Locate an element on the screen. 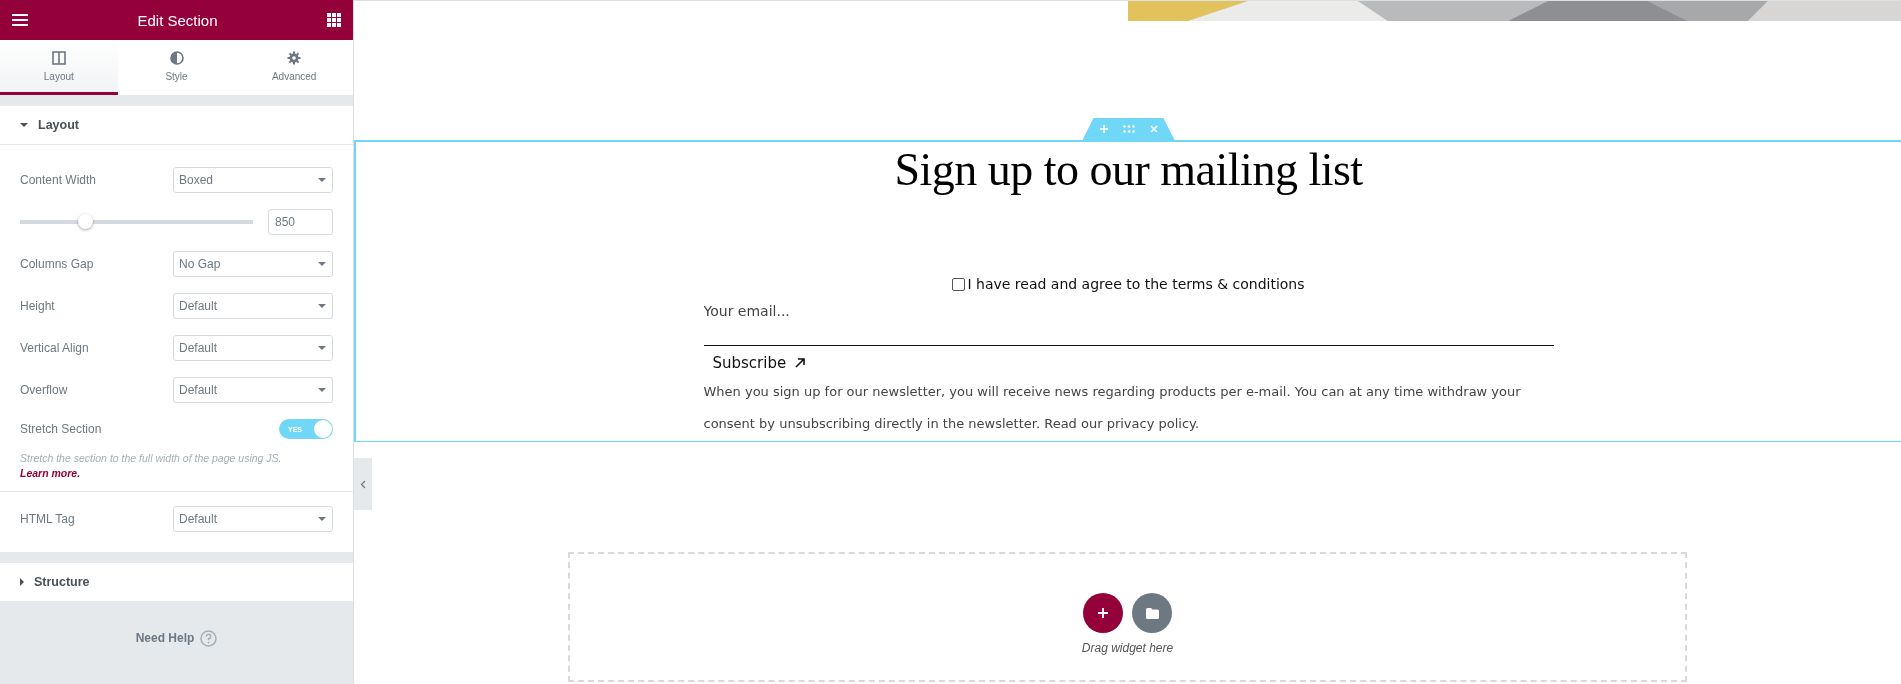  number-field: 850 is located at coordinates (300, 222).